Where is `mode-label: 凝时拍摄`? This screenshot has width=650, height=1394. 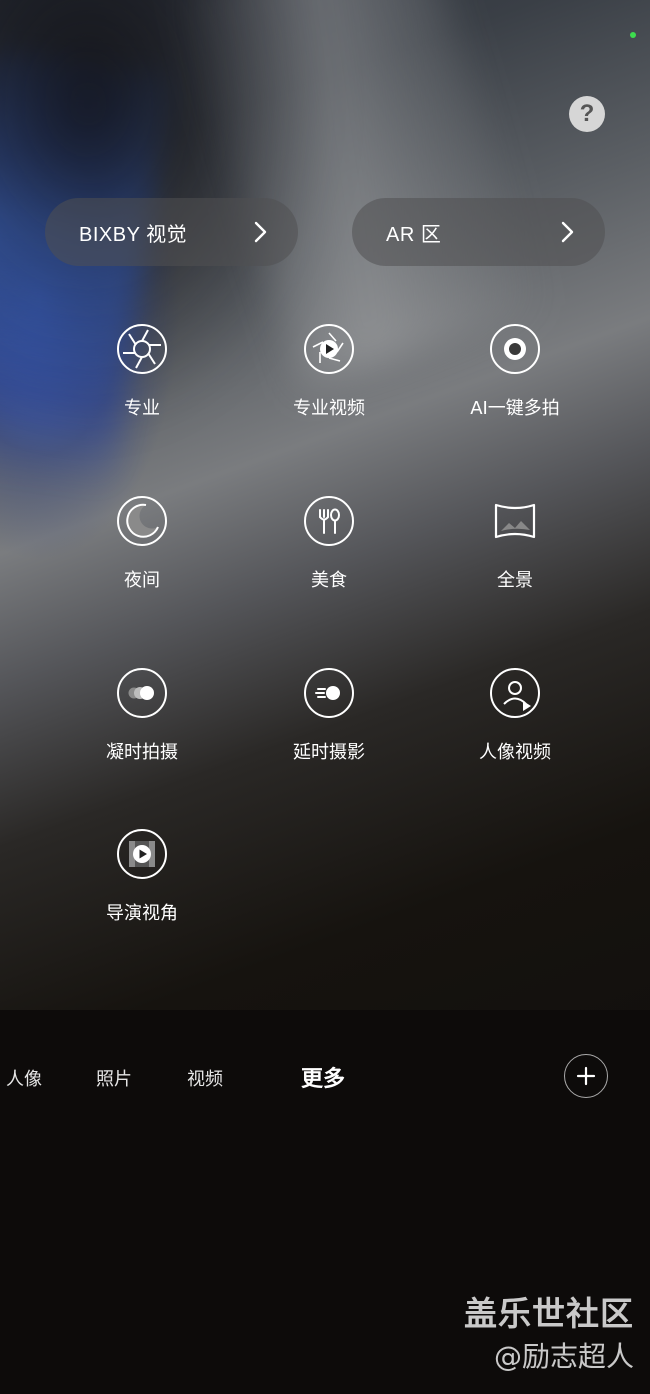 mode-label: 凝时拍摄 is located at coordinates (142, 752).